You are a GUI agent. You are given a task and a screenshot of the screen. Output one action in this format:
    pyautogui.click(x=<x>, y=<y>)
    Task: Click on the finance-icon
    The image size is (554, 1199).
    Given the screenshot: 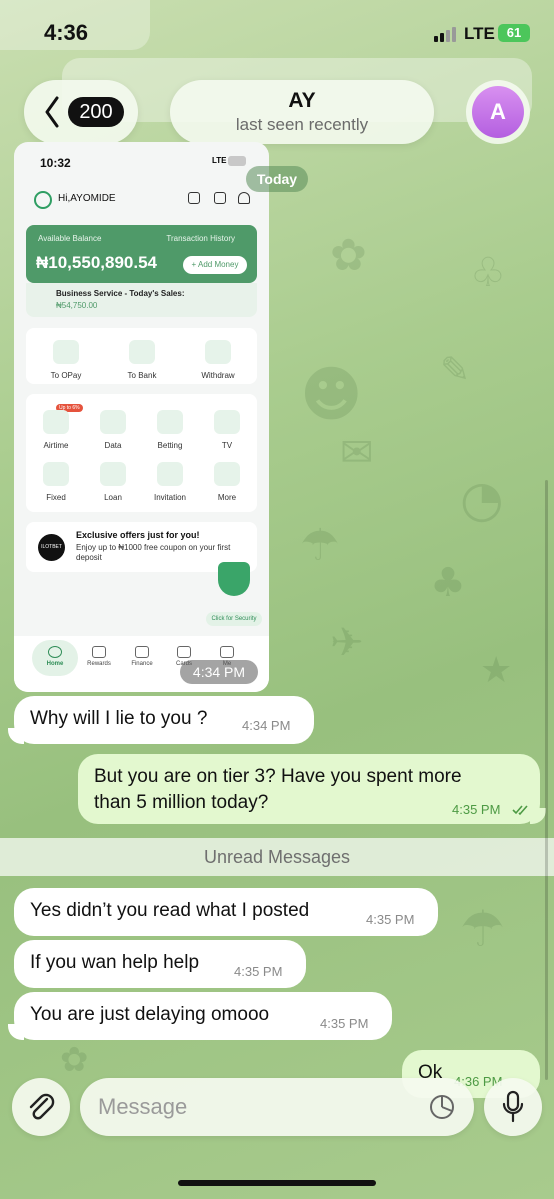 What is the action you would take?
    pyautogui.click(x=142, y=652)
    